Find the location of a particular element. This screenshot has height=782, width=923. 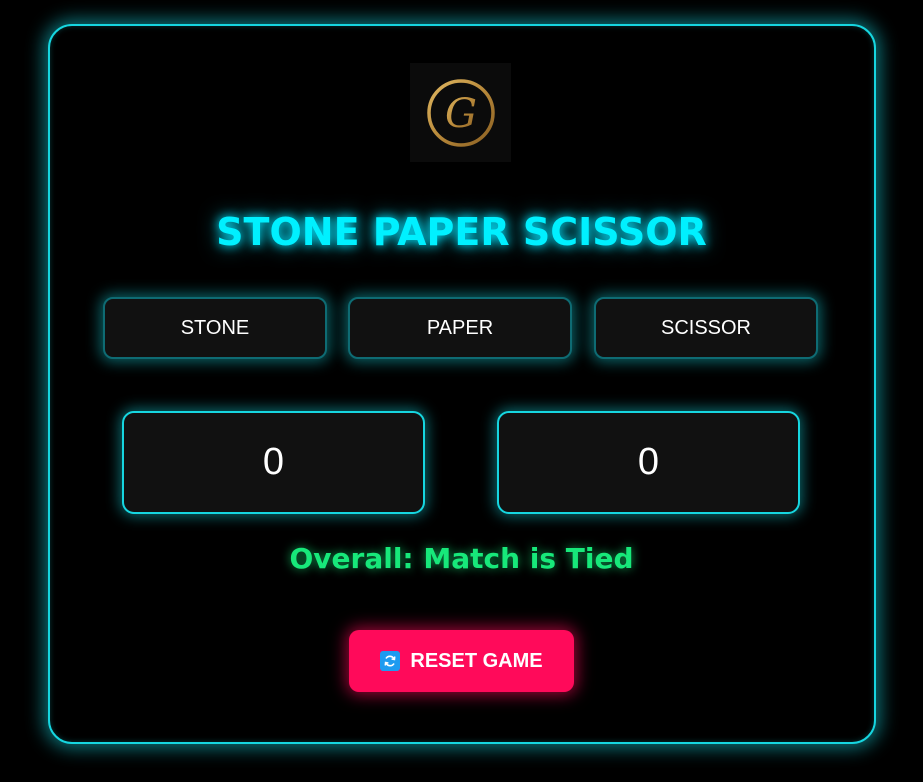

scissor-button-label: SCISSOR is located at coordinates (706, 327).